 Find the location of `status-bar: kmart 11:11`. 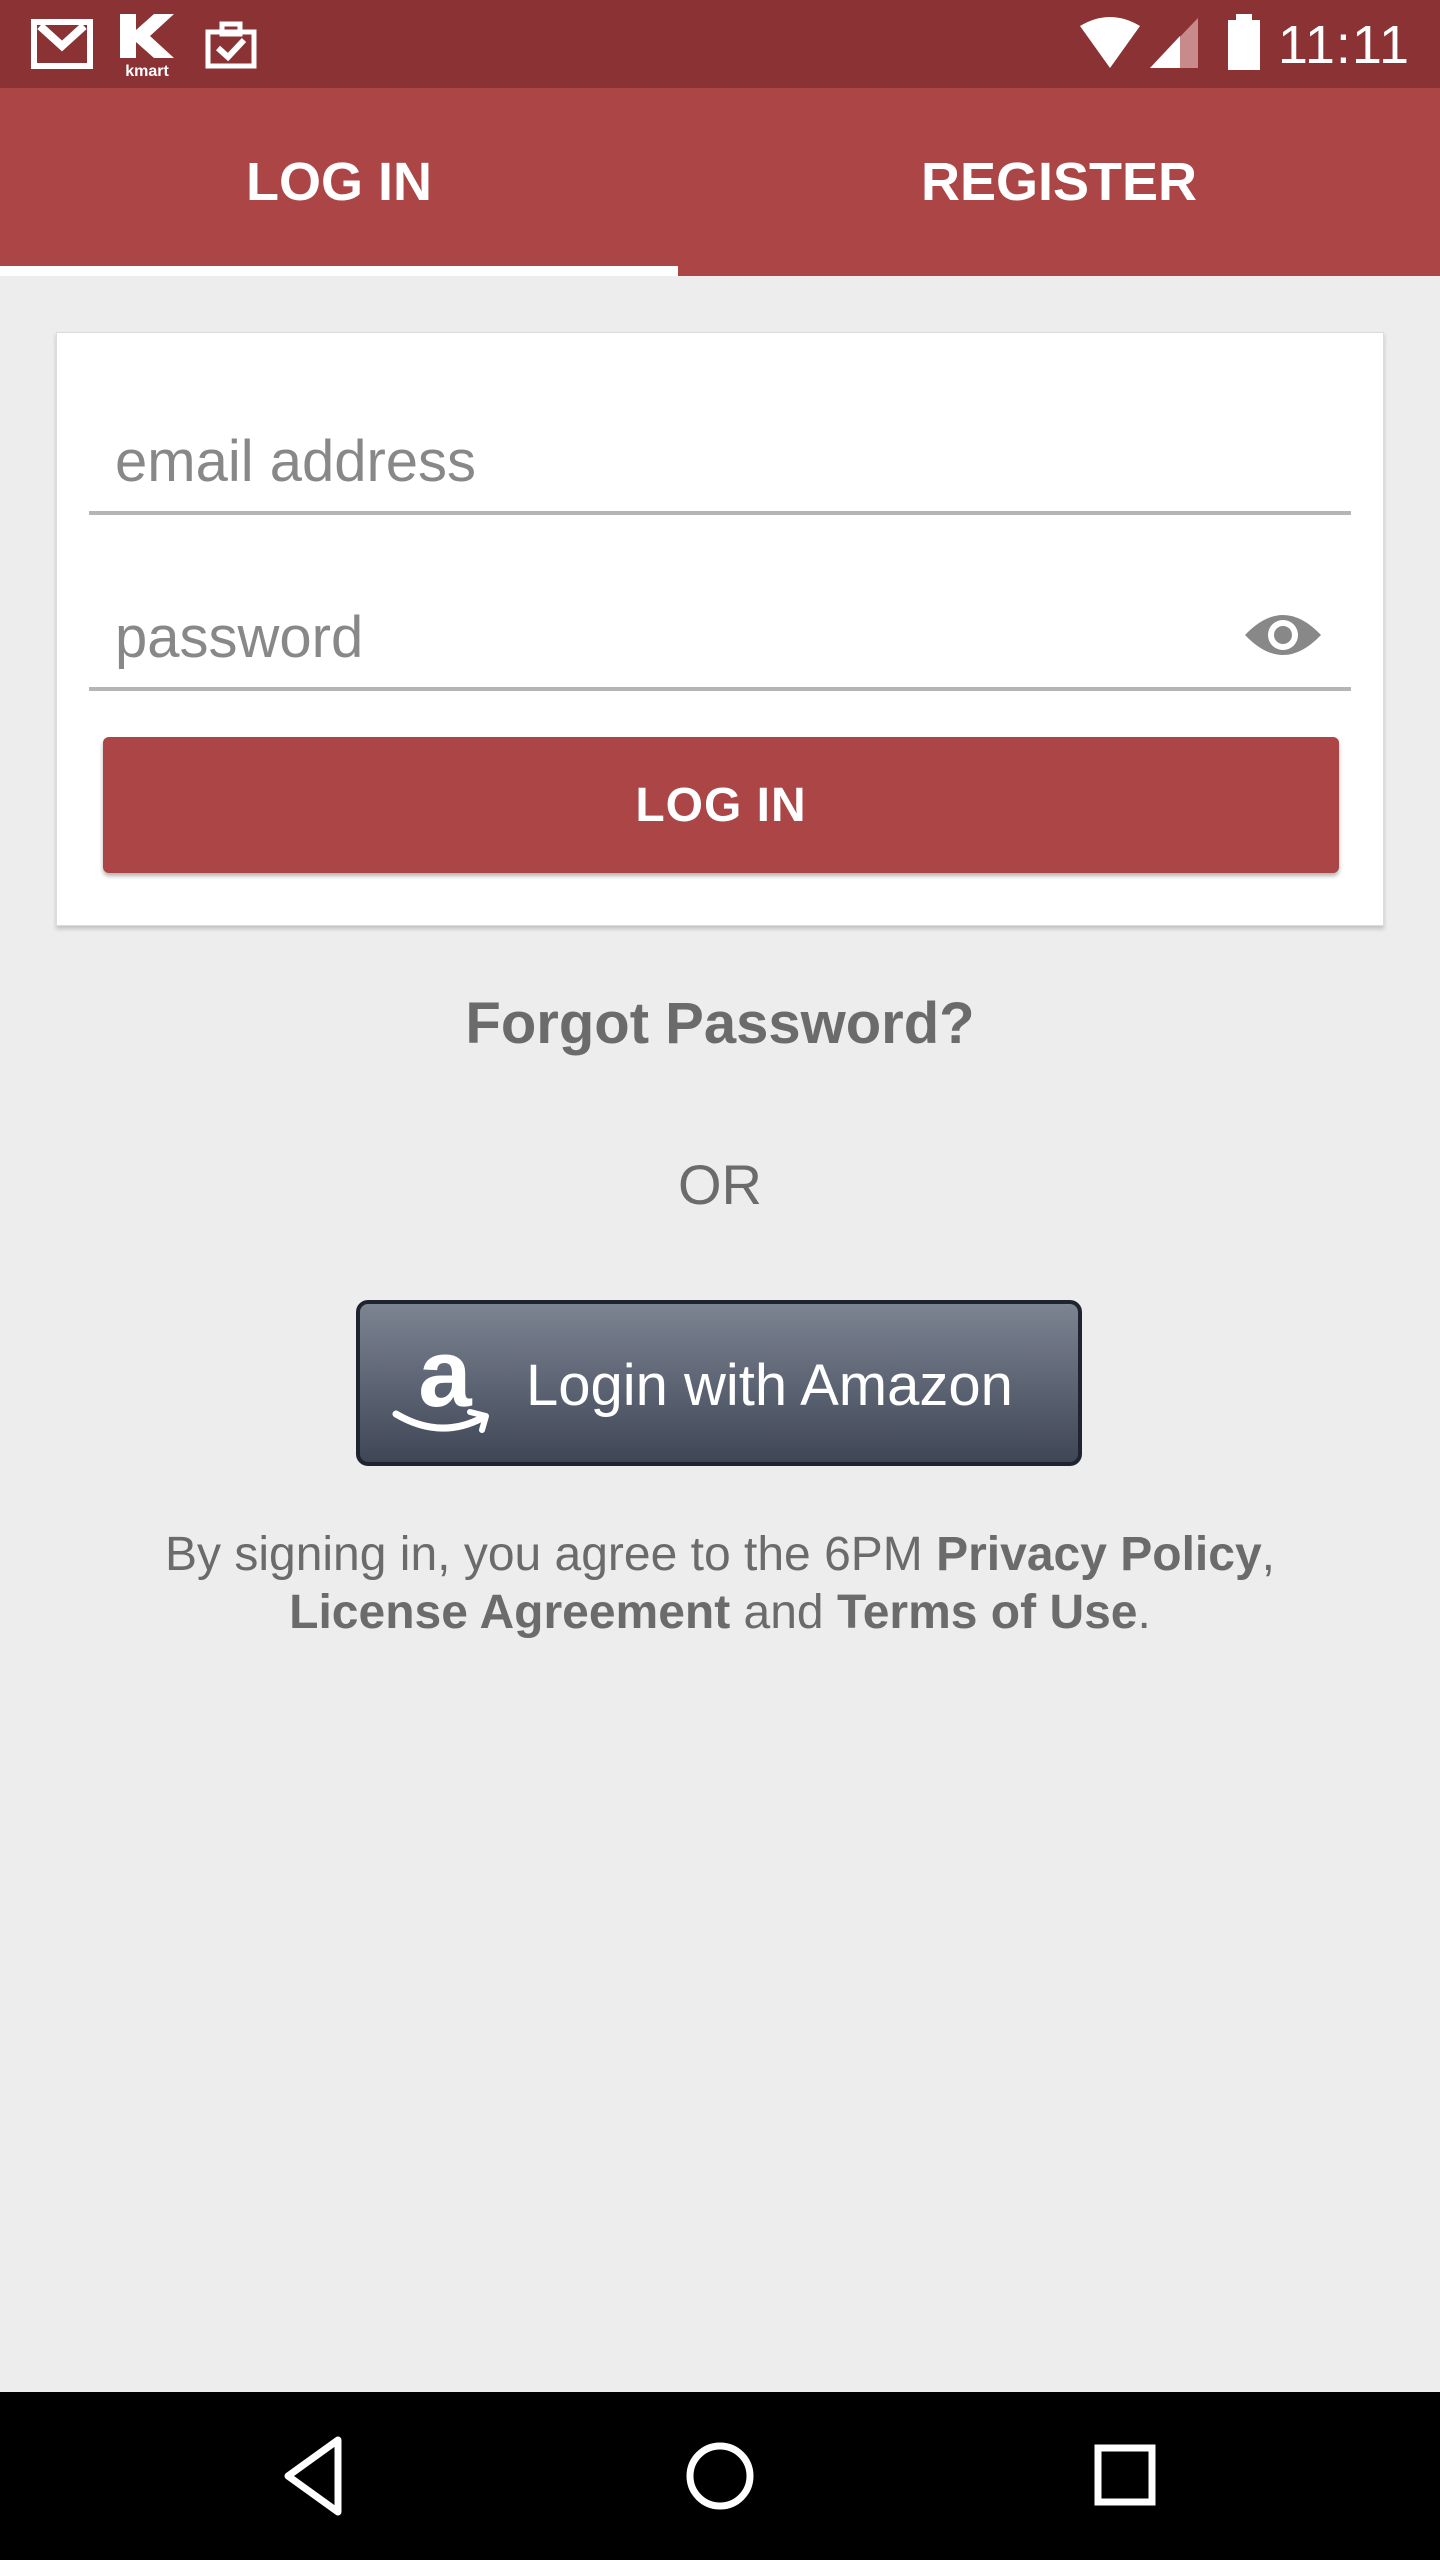

status-bar: kmart 11:11 is located at coordinates (720, 44).